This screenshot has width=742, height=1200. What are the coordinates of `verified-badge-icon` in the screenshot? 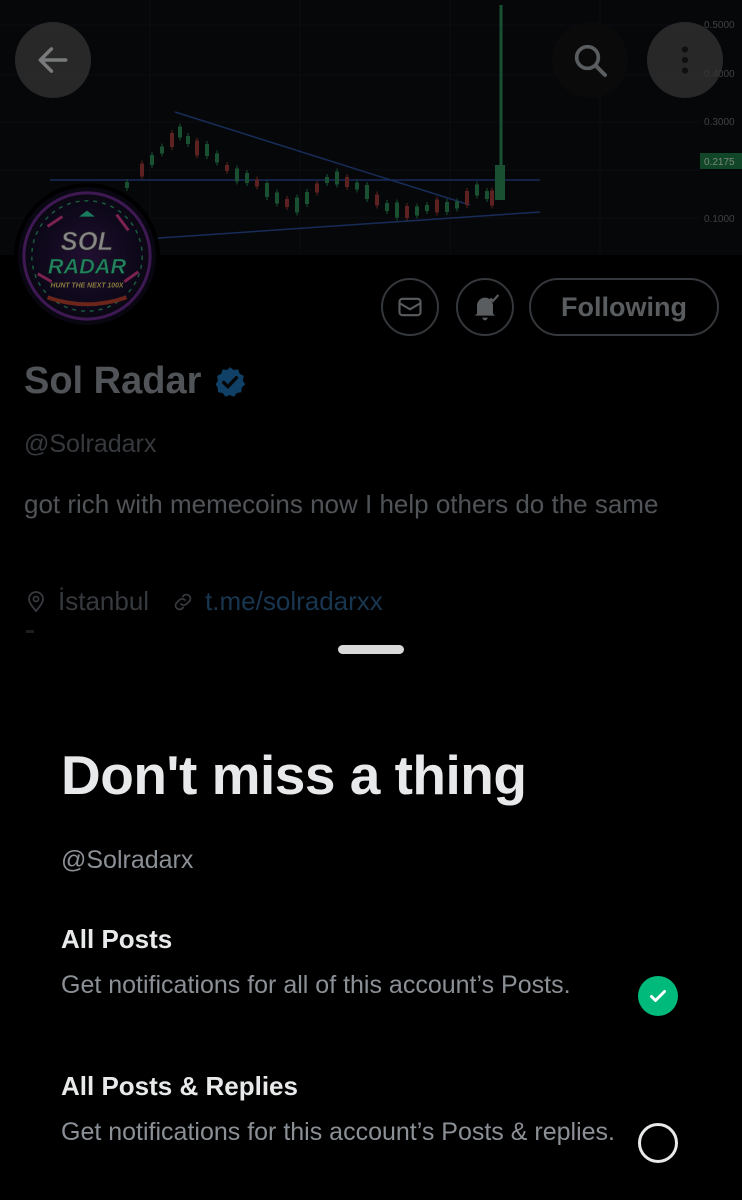 It's located at (230, 382).